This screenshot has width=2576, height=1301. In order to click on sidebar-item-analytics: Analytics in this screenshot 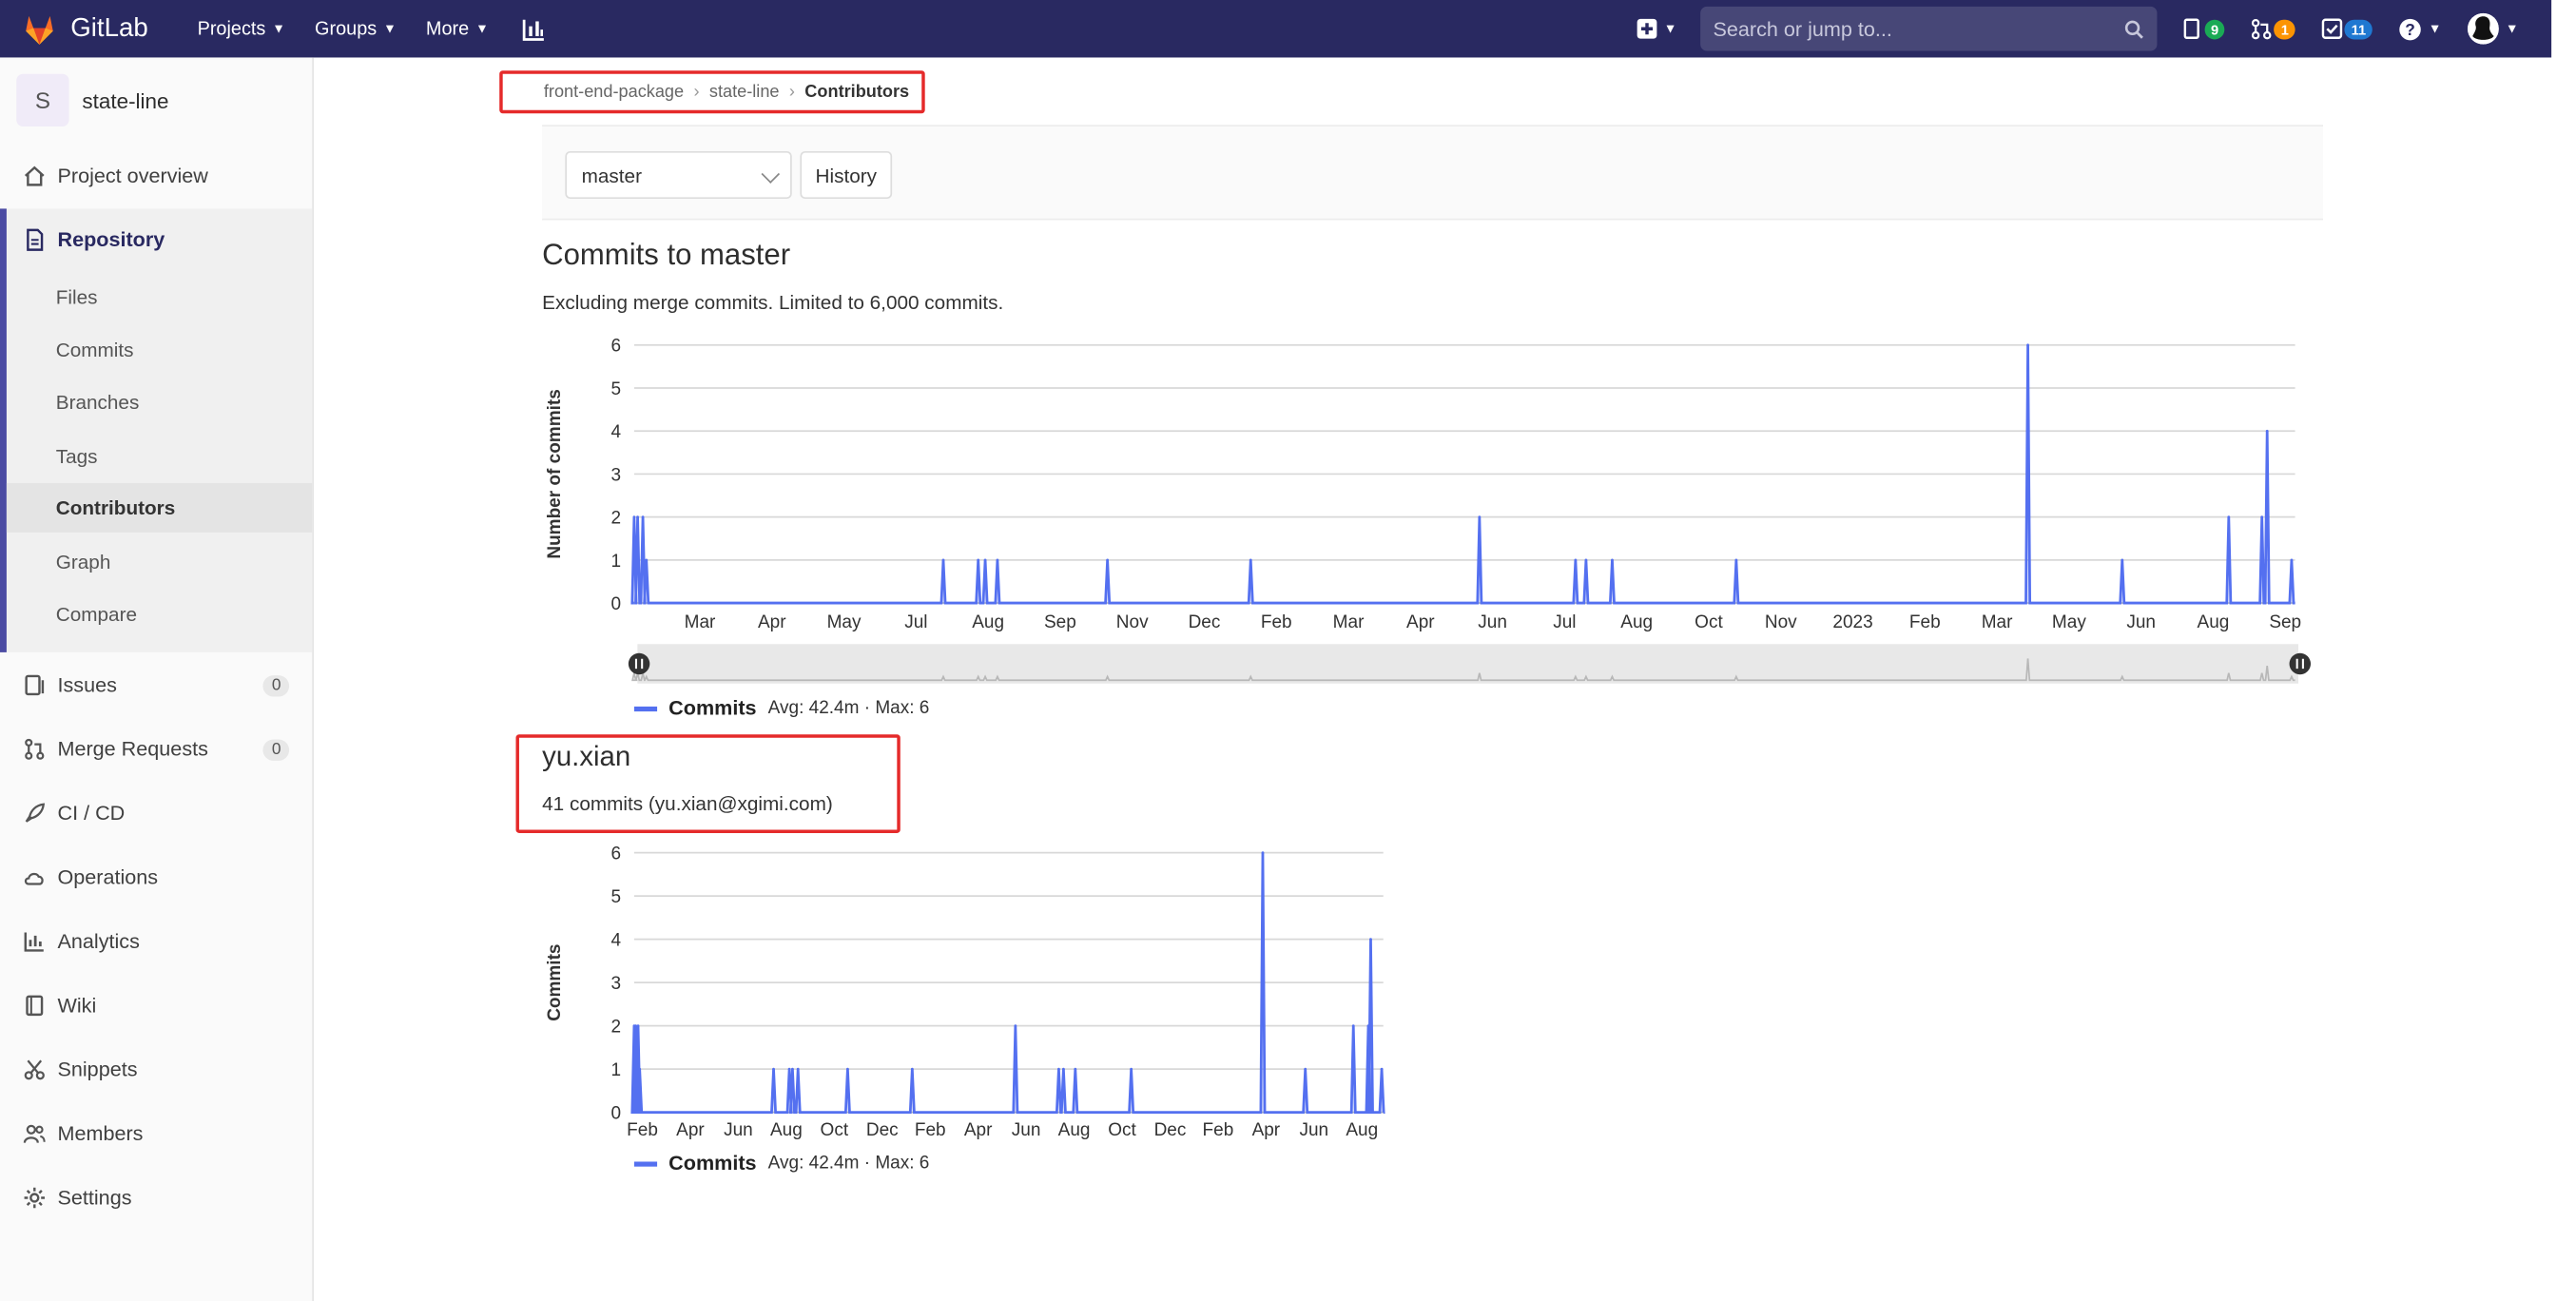, I will do `click(156, 942)`.